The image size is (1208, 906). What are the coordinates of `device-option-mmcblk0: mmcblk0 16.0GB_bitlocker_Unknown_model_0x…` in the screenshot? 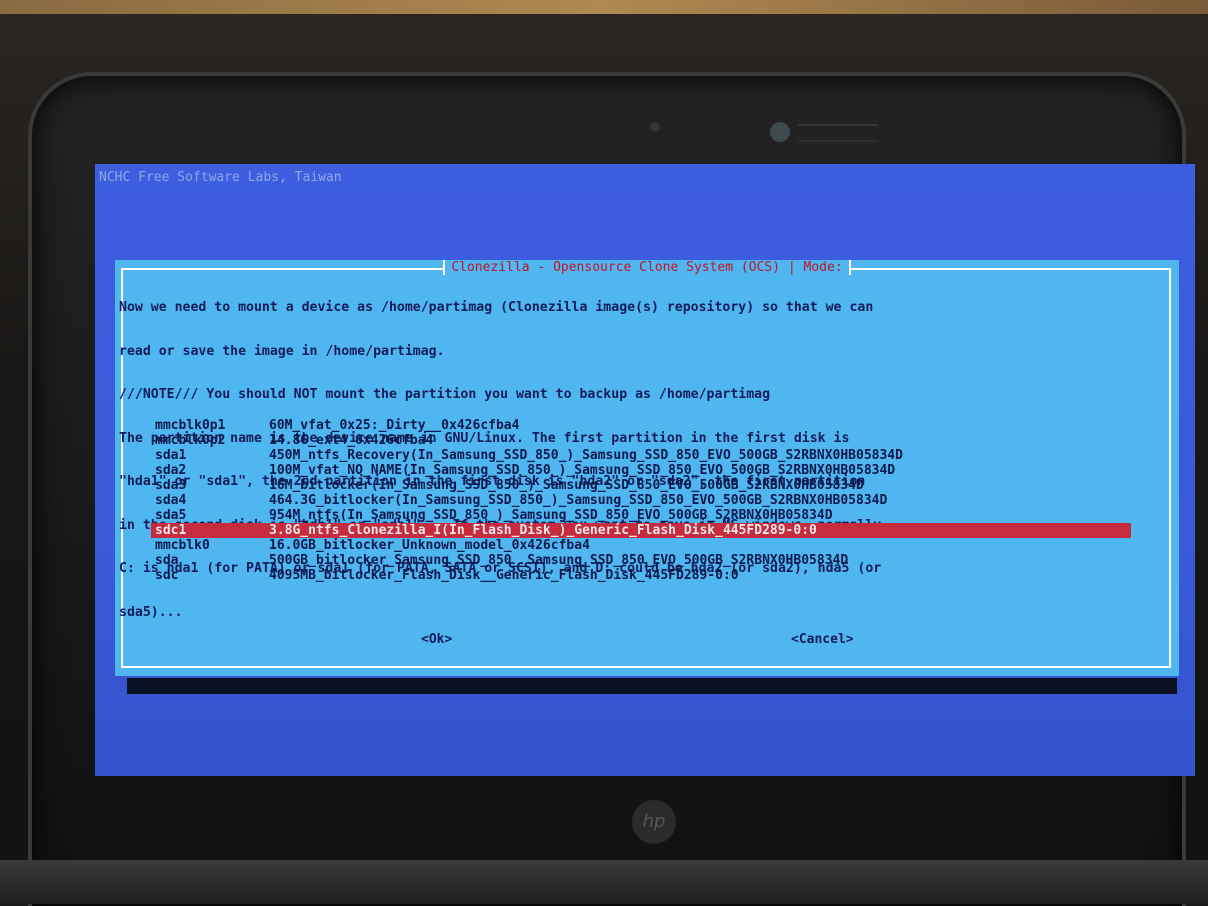 It's located at (641, 545).